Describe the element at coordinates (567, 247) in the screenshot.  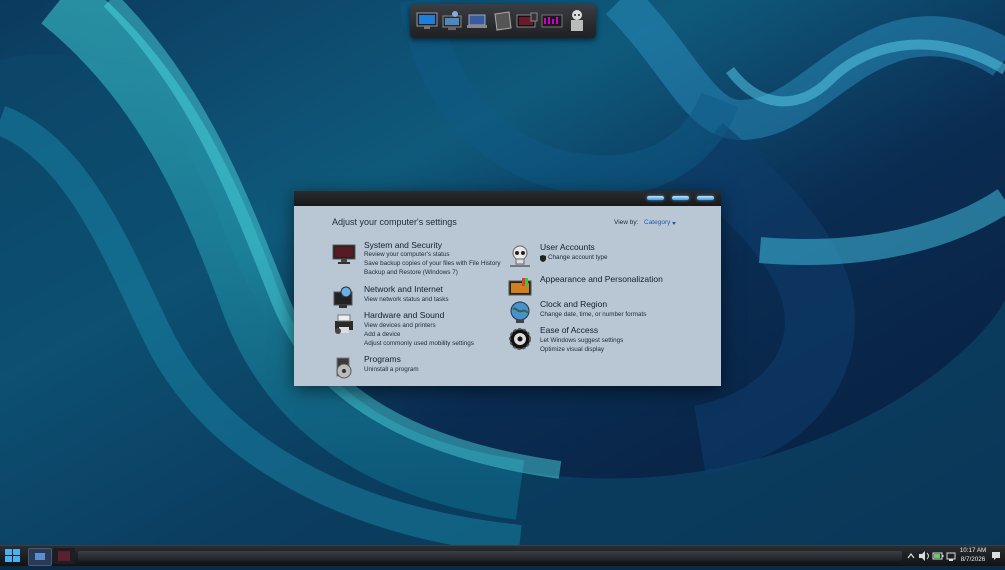
I see `category-title: User Accounts` at that location.